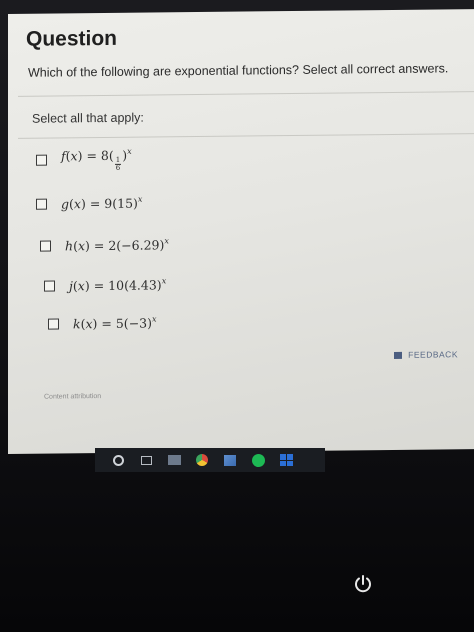 The height and width of the screenshot is (632, 474). Describe the element at coordinates (72, 38) in the screenshot. I see `page-title: Question` at that location.